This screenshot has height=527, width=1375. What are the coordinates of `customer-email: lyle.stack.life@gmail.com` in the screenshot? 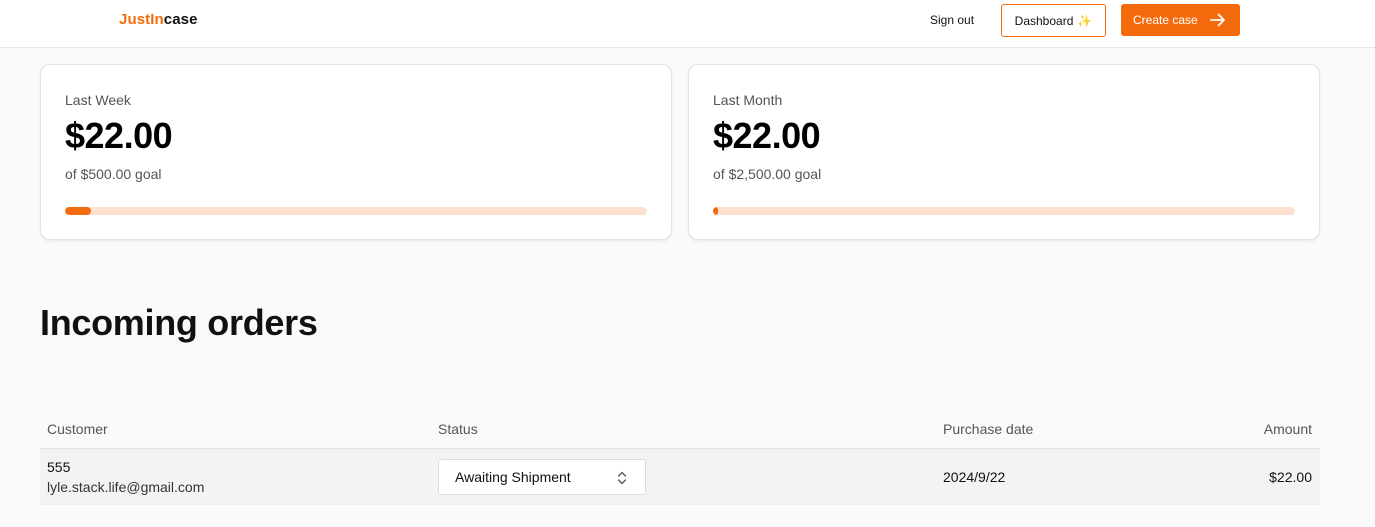 It's located at (126, 487).